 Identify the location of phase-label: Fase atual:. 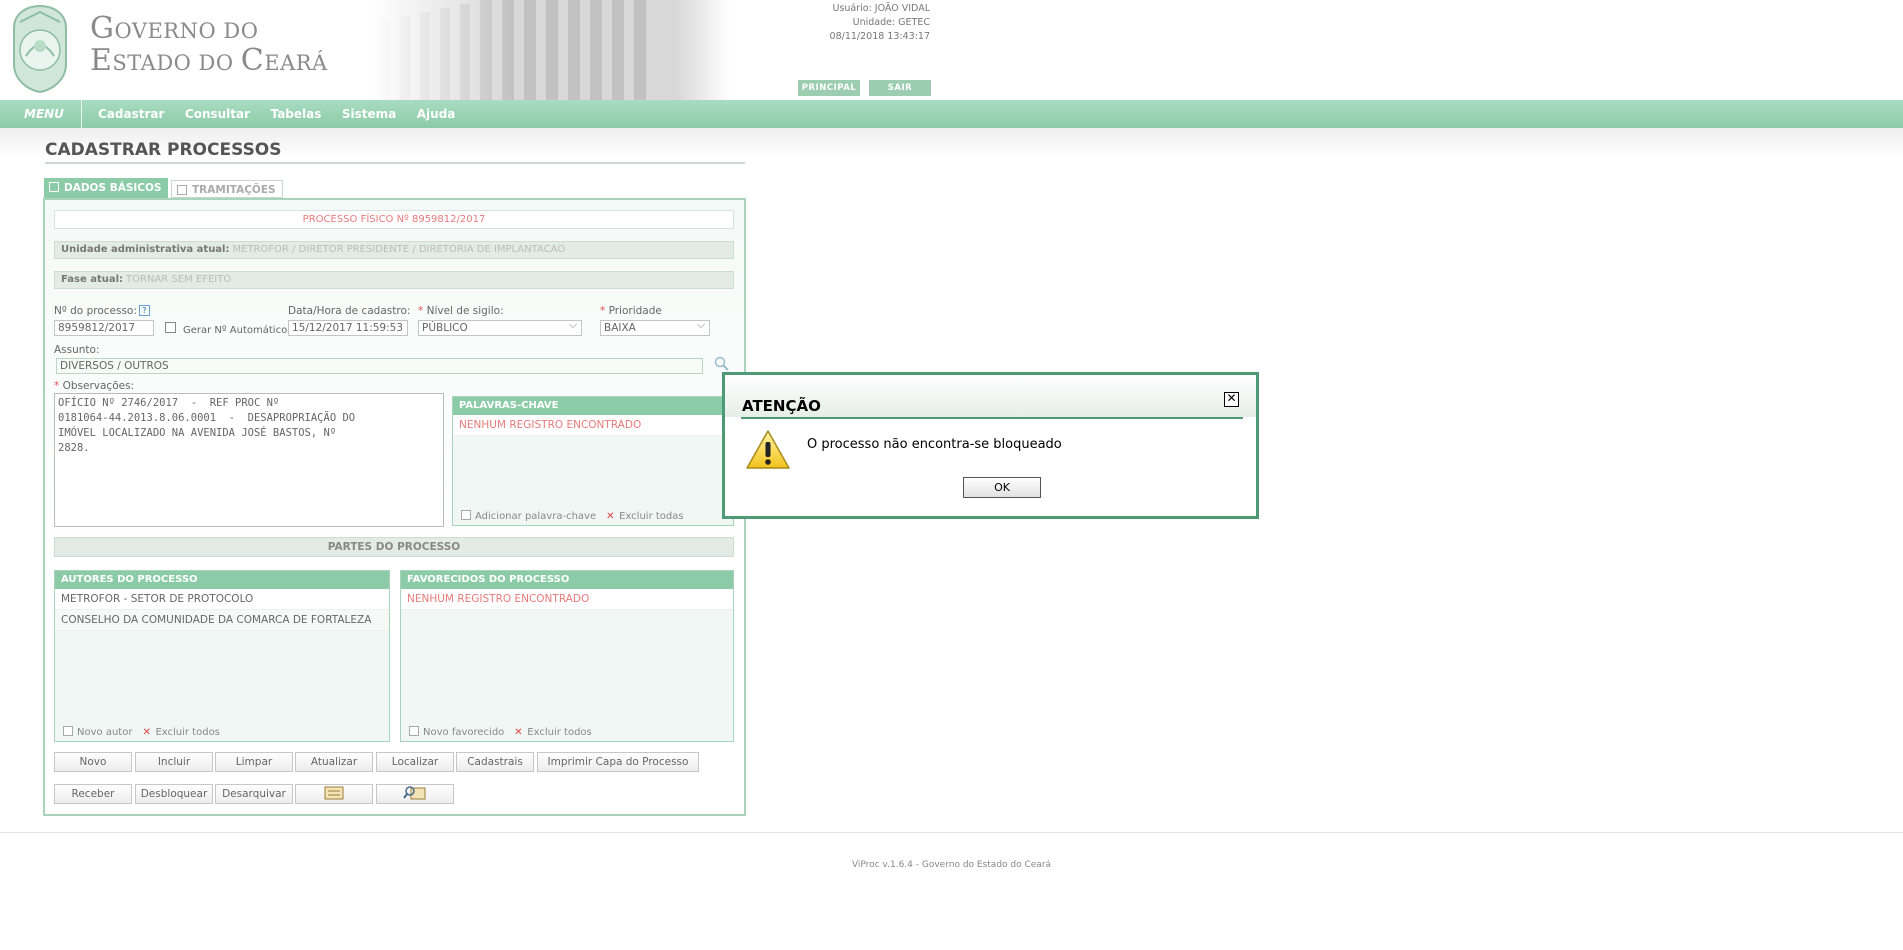
(92, 279).